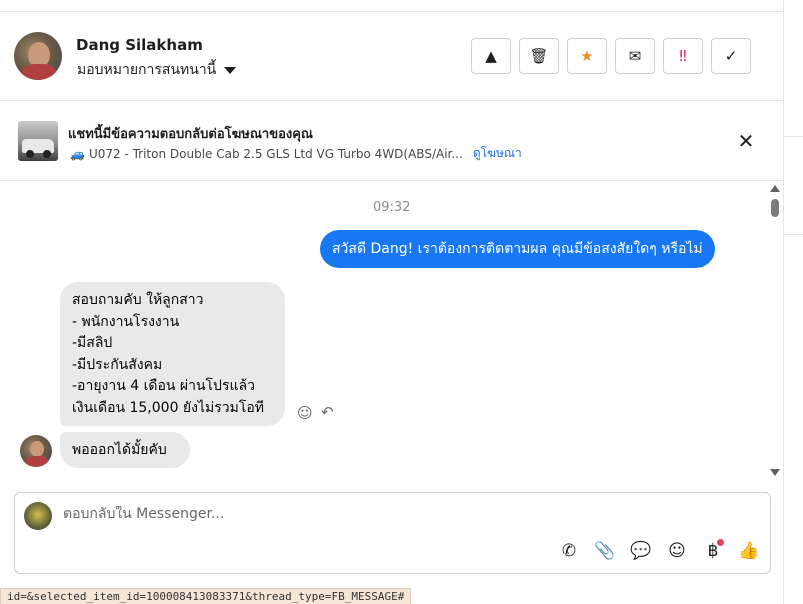 The width and height of the screenshot is (803, 604). I want to click on double-exclamation-icon: ‼, so click(683, 56).